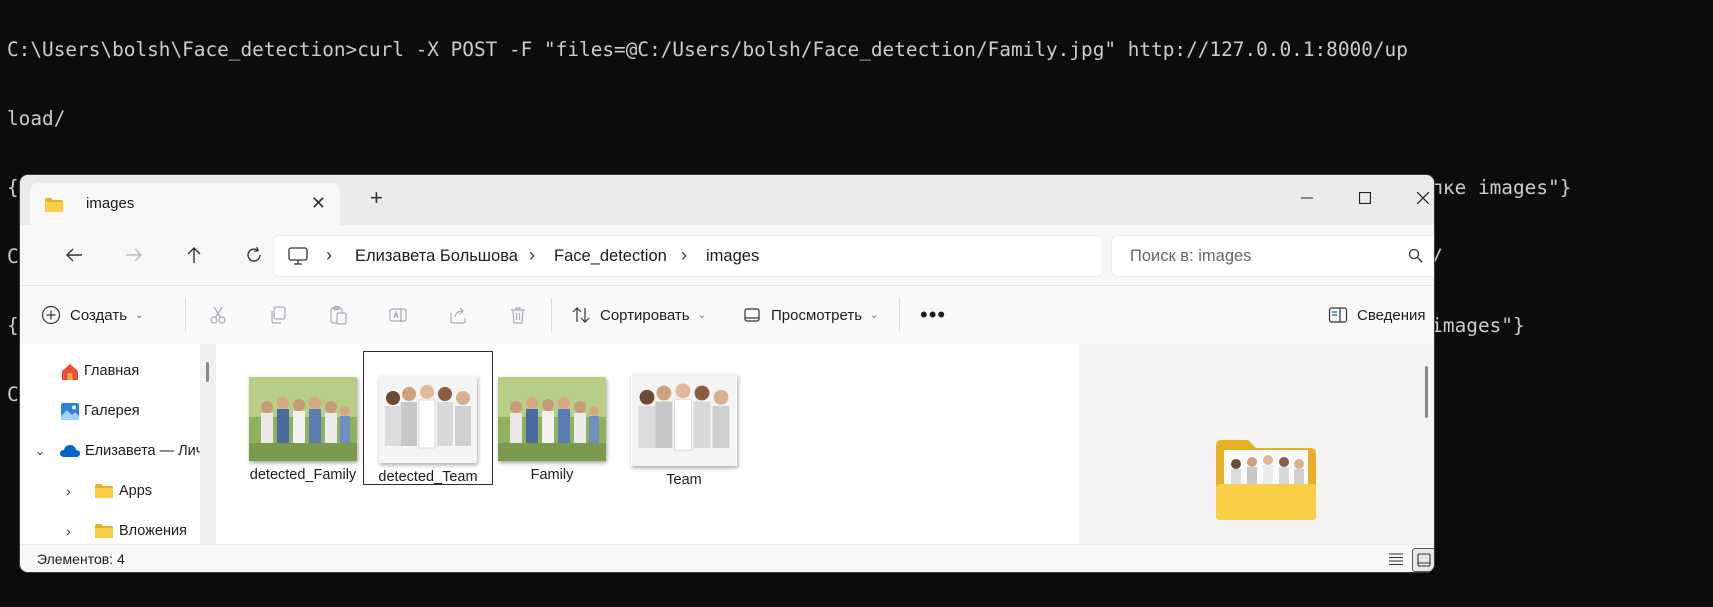 Image resolution: width=1713 pixels, height=607 pixels. Describe the element at coordinates (610, 256) in the screenshot. I see `breadcrumb-face-detection: Face_detection` at that location.